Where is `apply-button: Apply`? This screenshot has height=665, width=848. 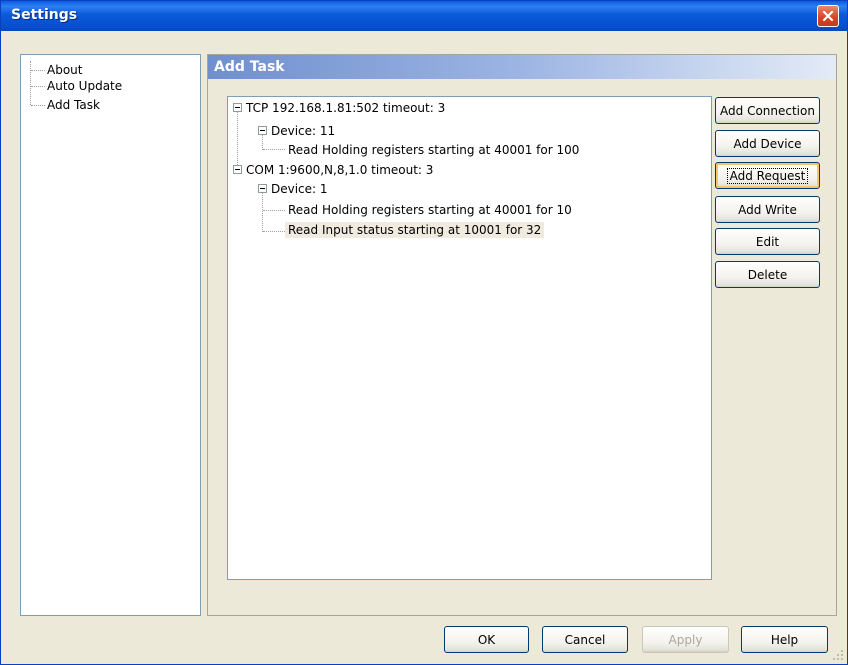 apply-button: Apply is located at coordinates (685, 639).